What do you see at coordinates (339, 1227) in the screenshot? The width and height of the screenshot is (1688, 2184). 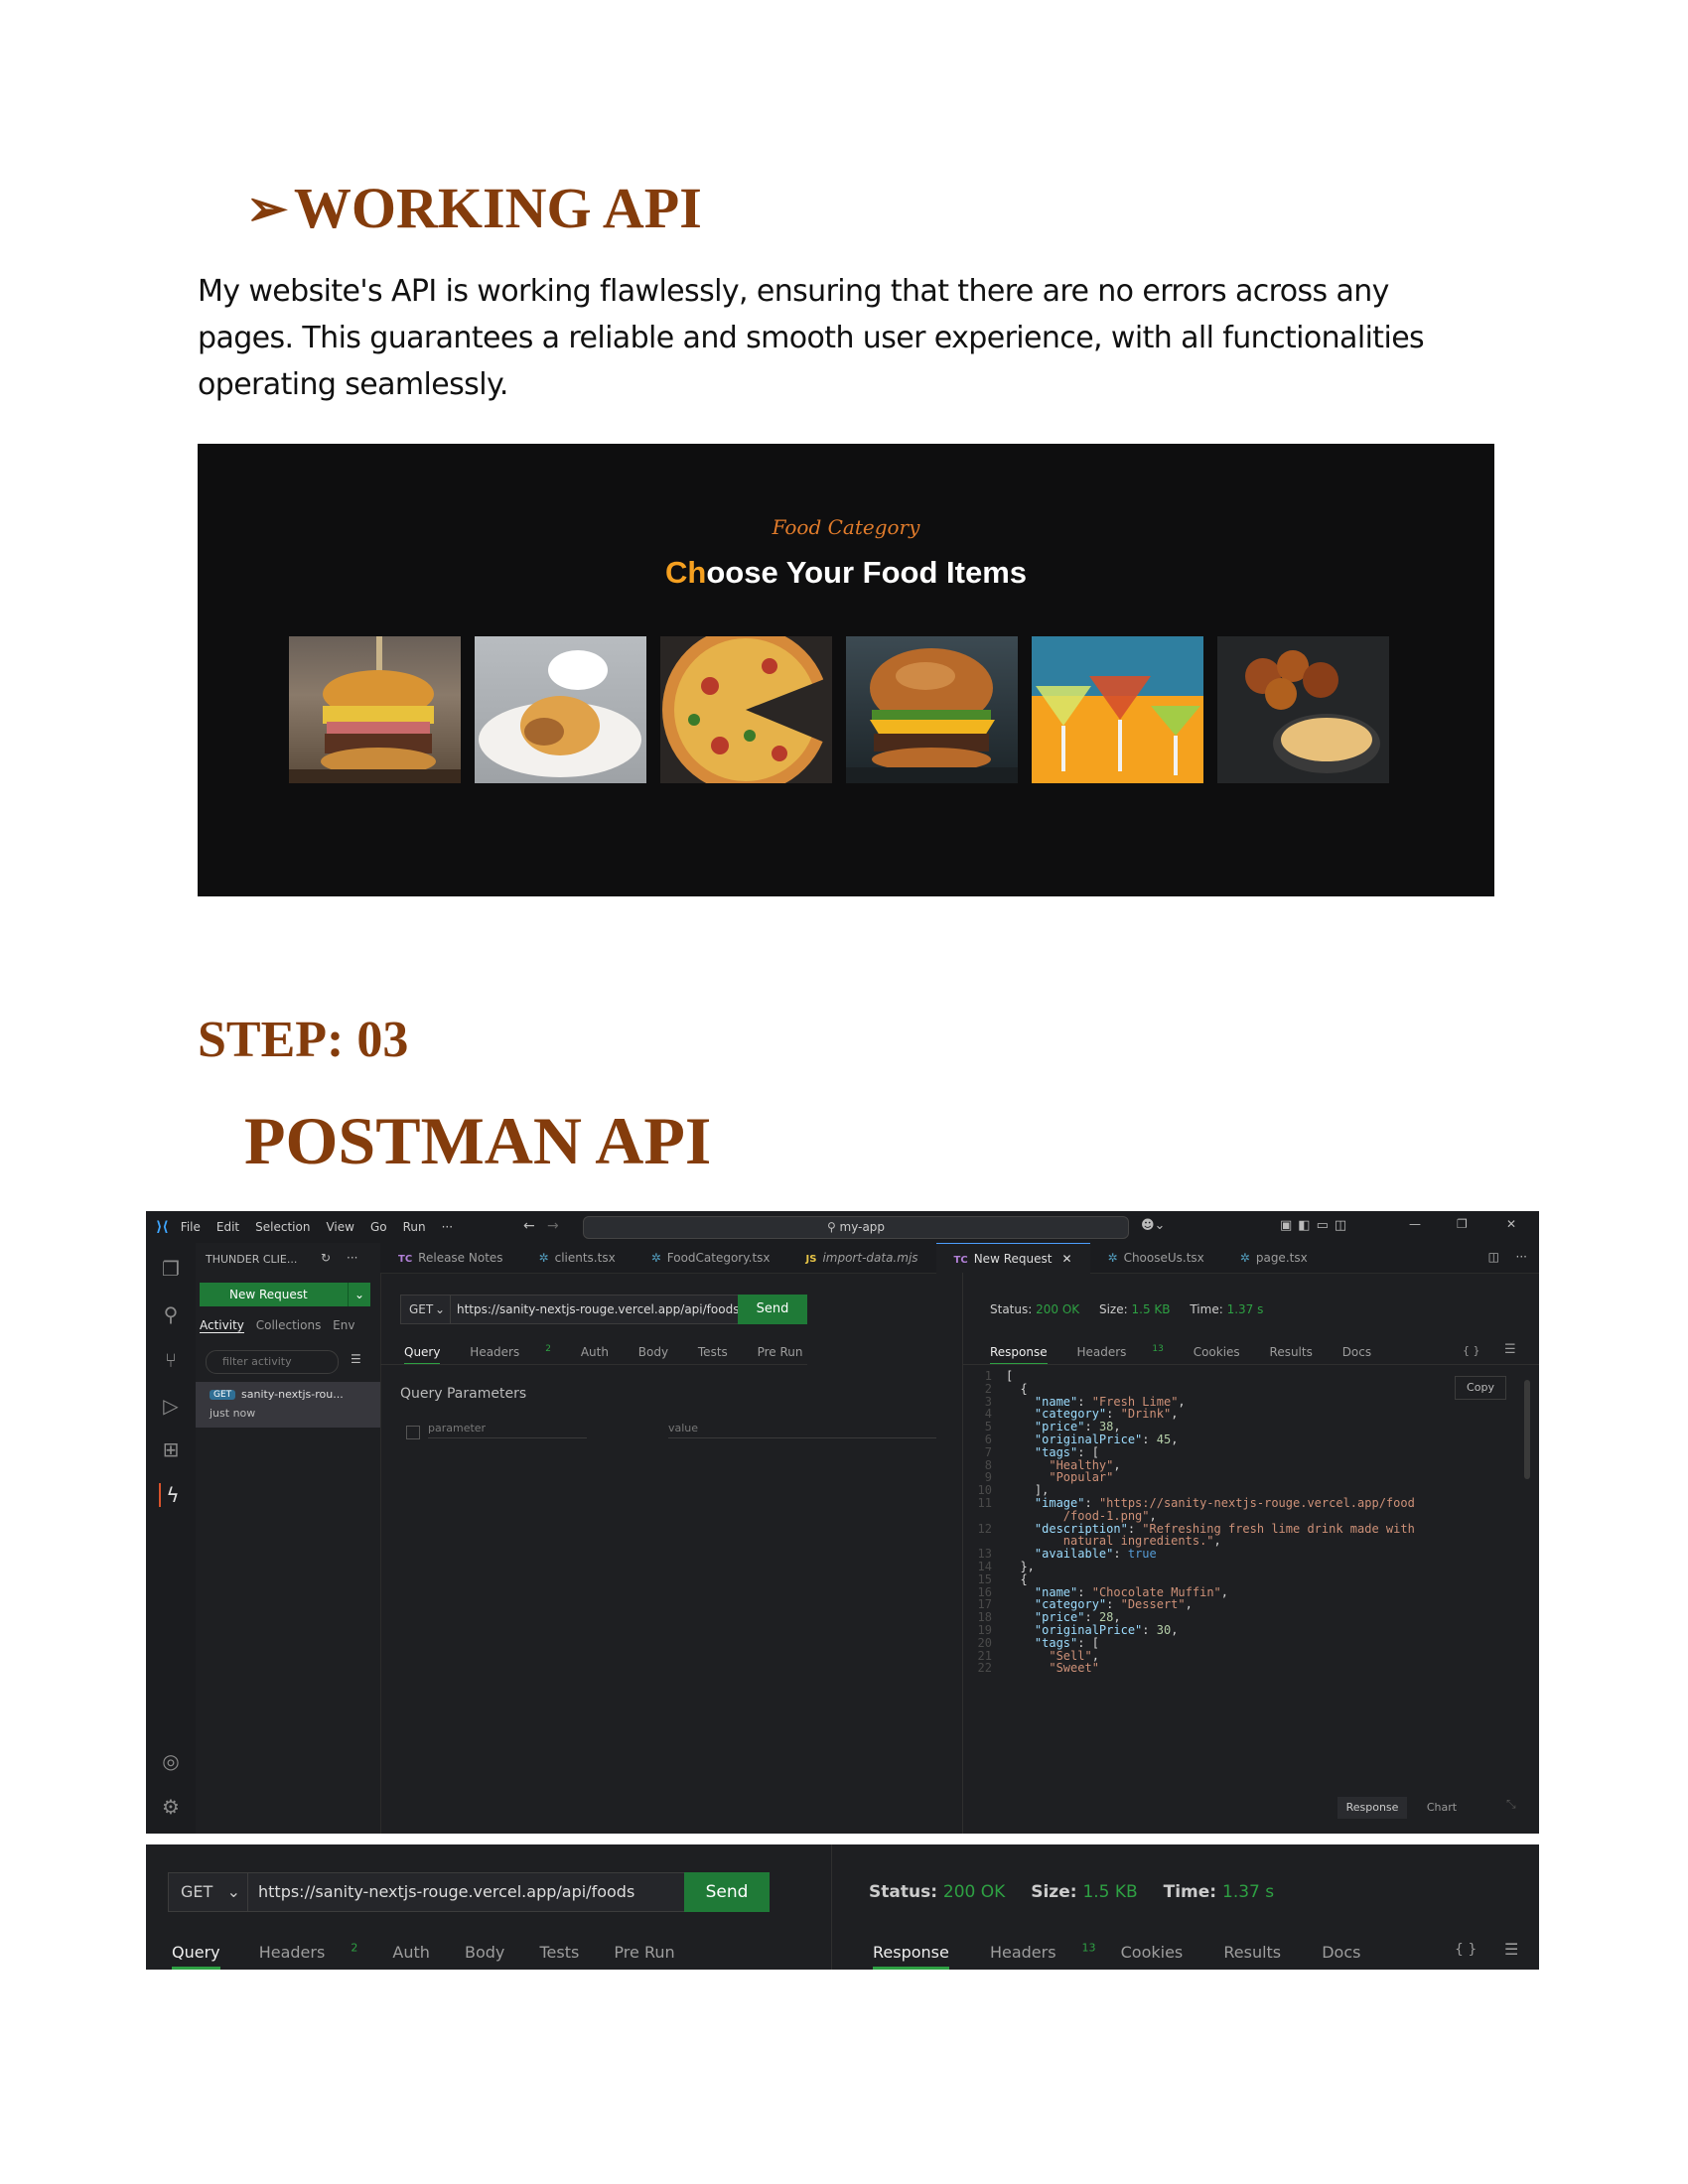 I see `menu-view: View` at bounding box center [339, 1227].